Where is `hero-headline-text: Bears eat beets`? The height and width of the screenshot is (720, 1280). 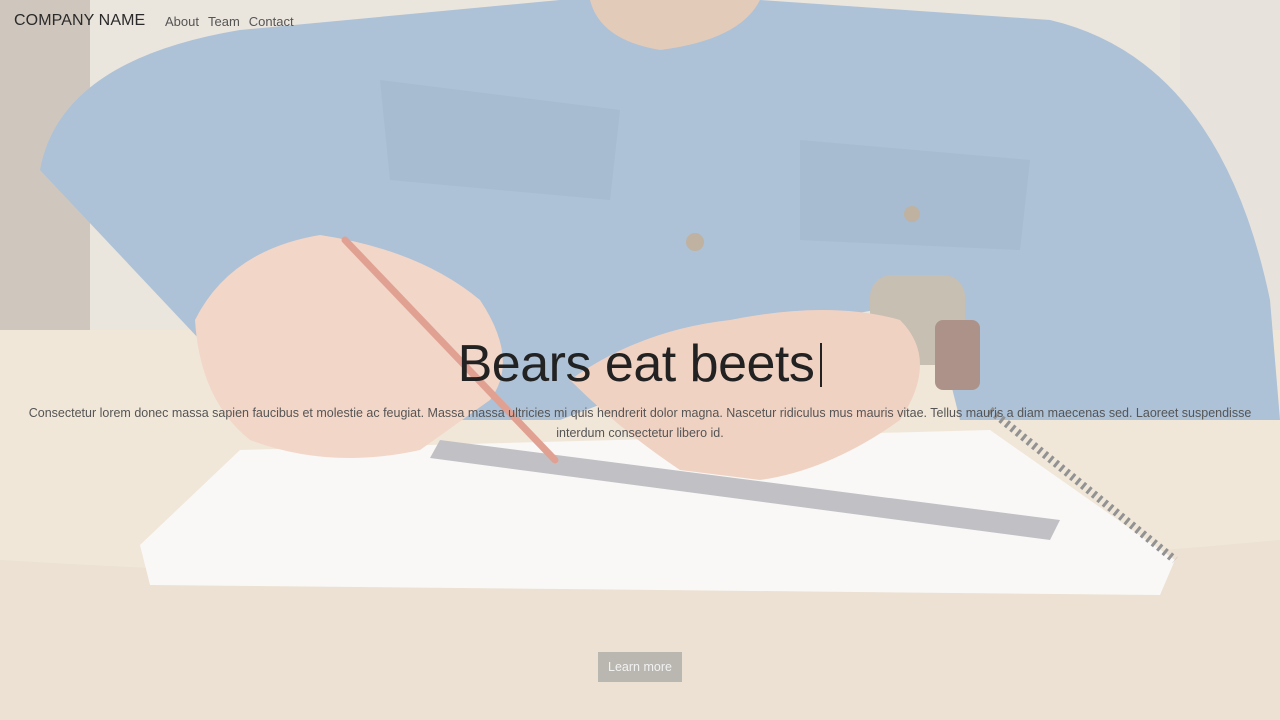 hero-headline-text: Bears eat beets is located at coordinates (636, 364).